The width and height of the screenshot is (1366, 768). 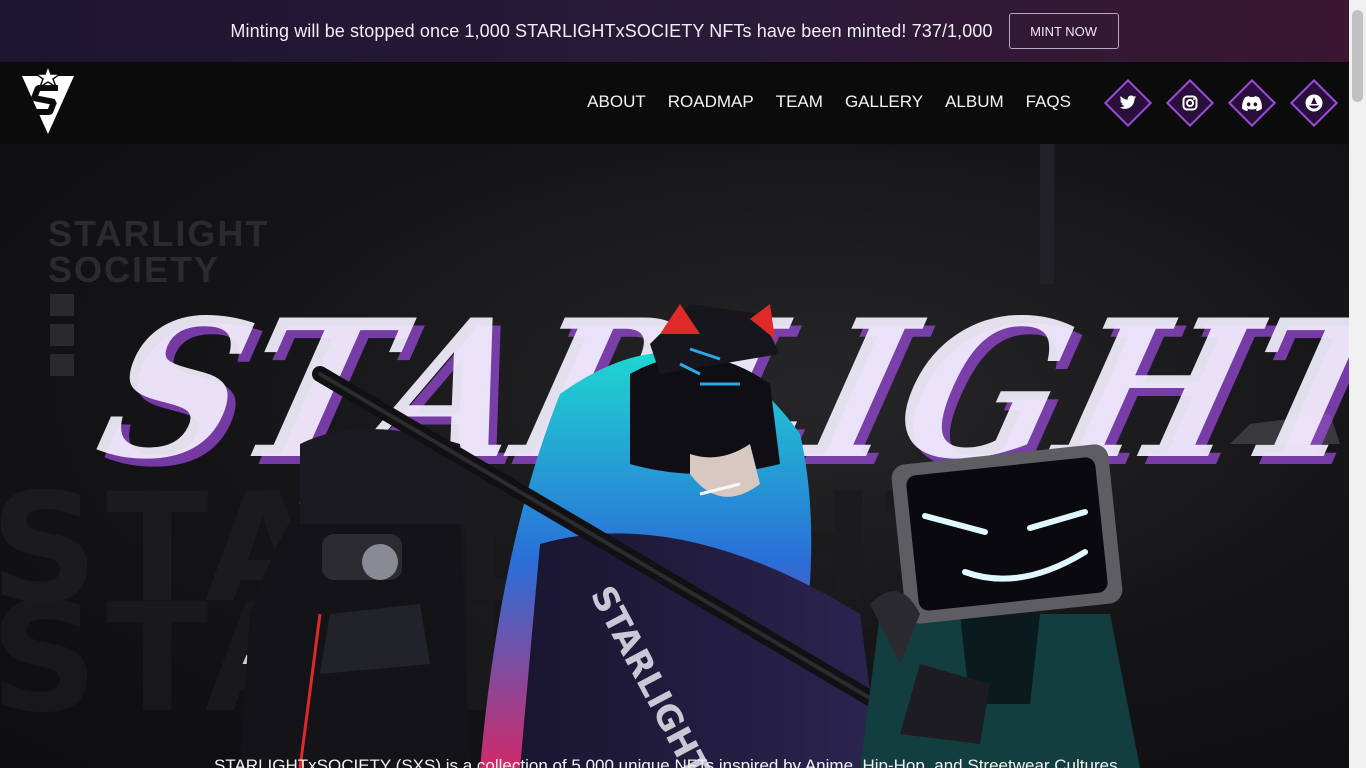 What do you see at coordinates (1221, 103) in the screenshot?
I see `social-links` at bounding box center [1221, 103].